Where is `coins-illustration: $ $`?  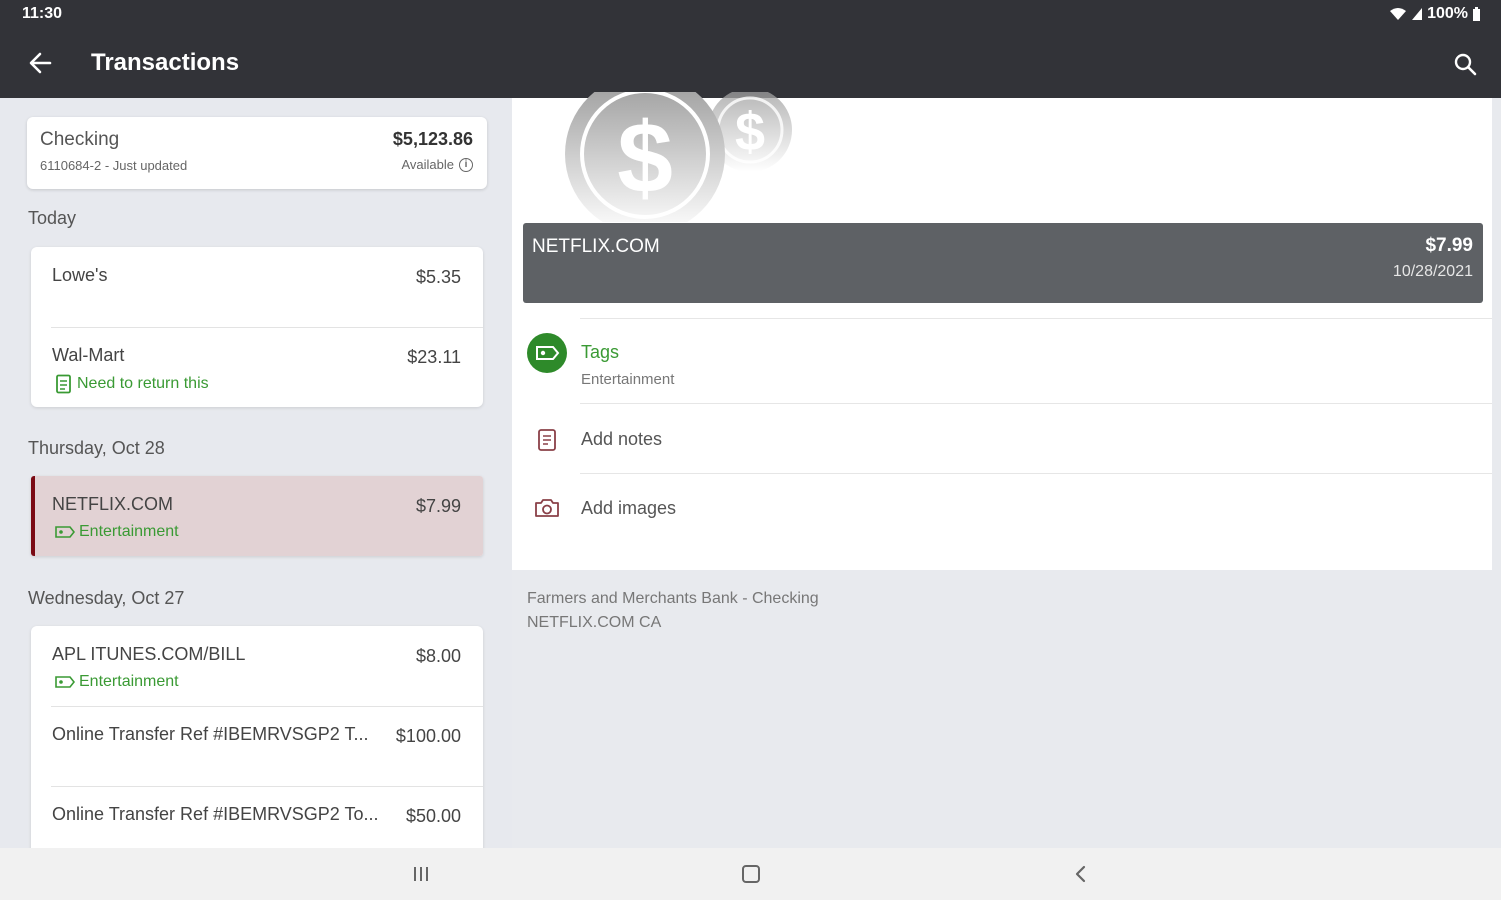 coins-illustration: $ $ is located at coordinates (678, 157).